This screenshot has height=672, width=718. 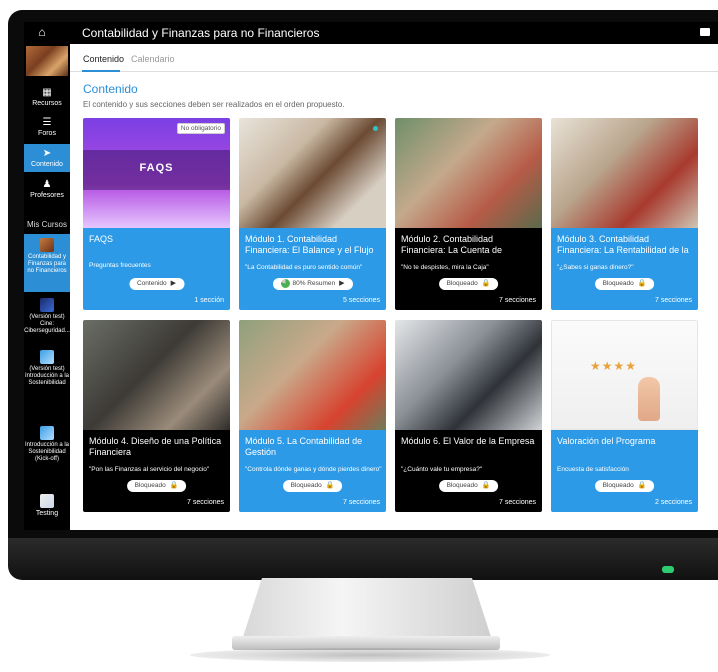 I want to click on content-button: Contenido ▶, so click(x=156, y=284).